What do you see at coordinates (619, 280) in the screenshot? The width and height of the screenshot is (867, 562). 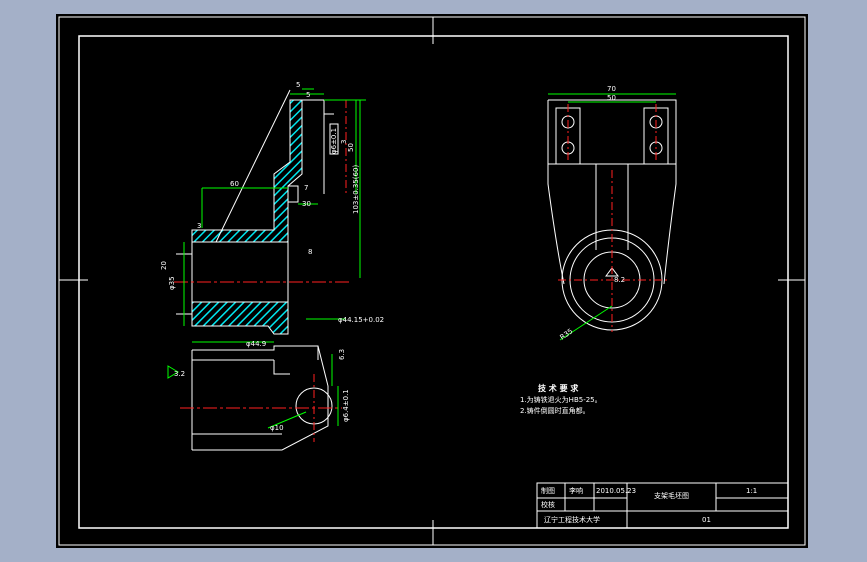 I see `dim-center-label: 8.2` at bounding box center [619, 280].